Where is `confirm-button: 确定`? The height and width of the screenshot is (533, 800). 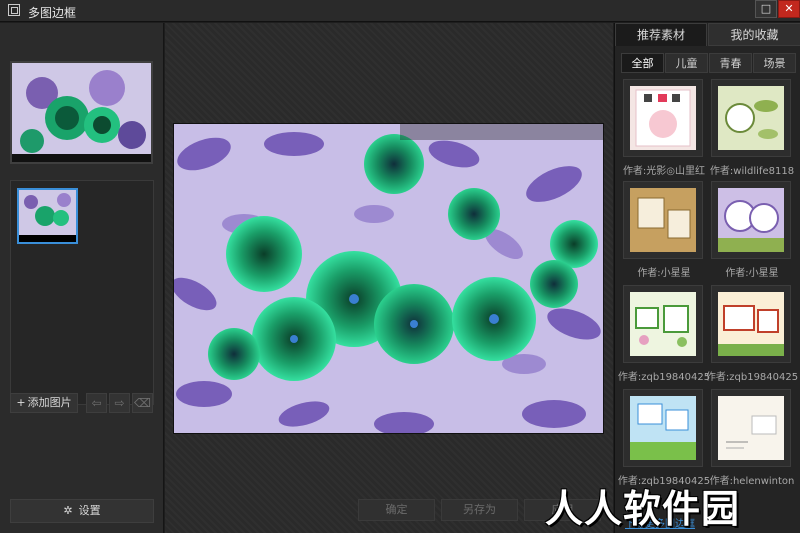
confirm-button: 确定 is located at coordinates (396, 510).